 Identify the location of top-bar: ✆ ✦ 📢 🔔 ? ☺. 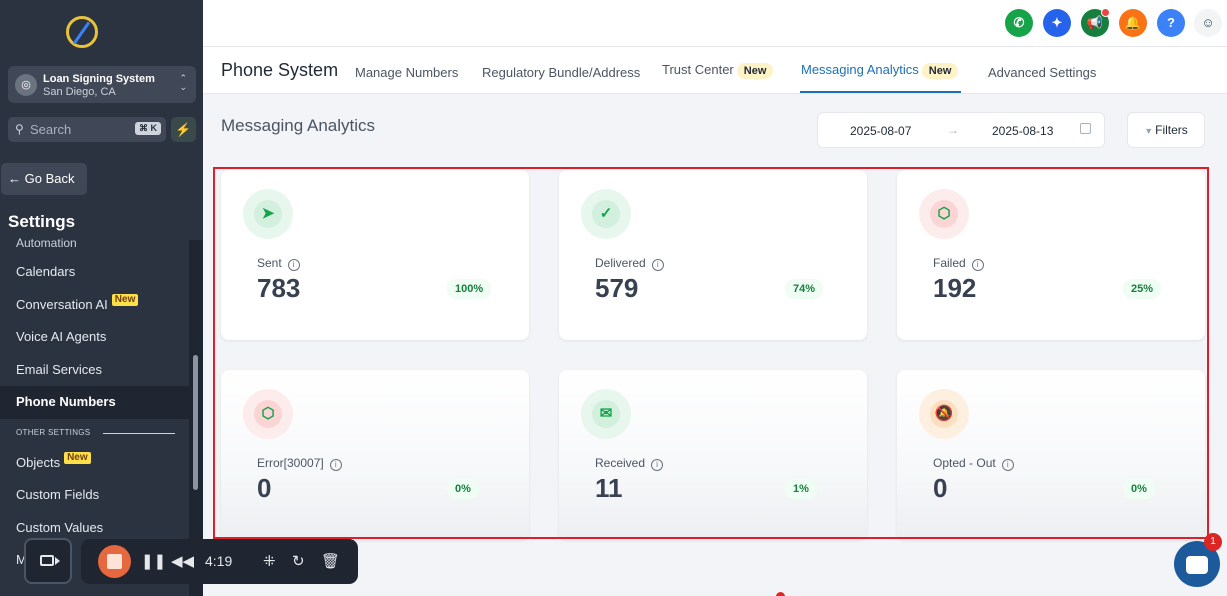
(715, 23).